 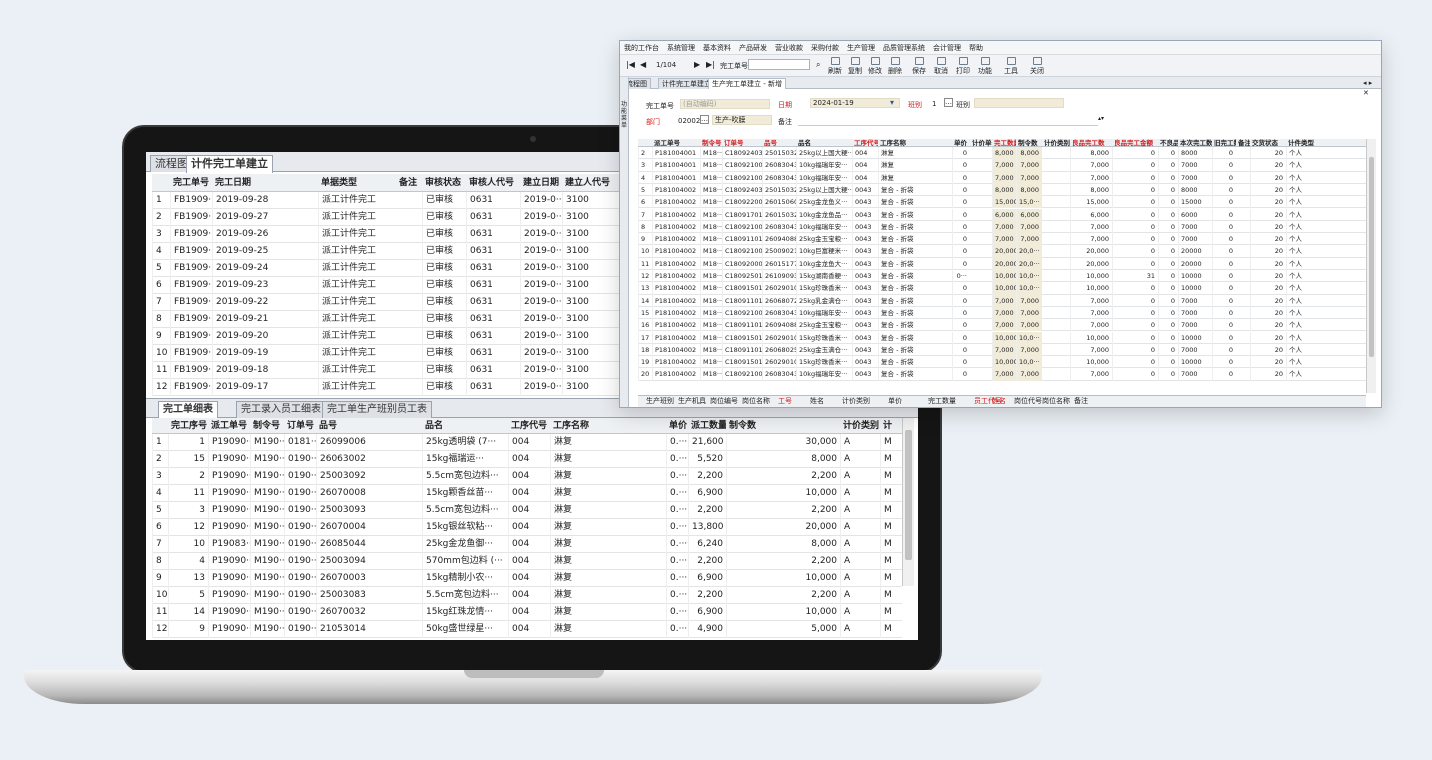 What do you see at coordinates (587, 183) in the screenshot?
I see `top-grid-col-header: 建立人代号` at bounding box center [587, 183].